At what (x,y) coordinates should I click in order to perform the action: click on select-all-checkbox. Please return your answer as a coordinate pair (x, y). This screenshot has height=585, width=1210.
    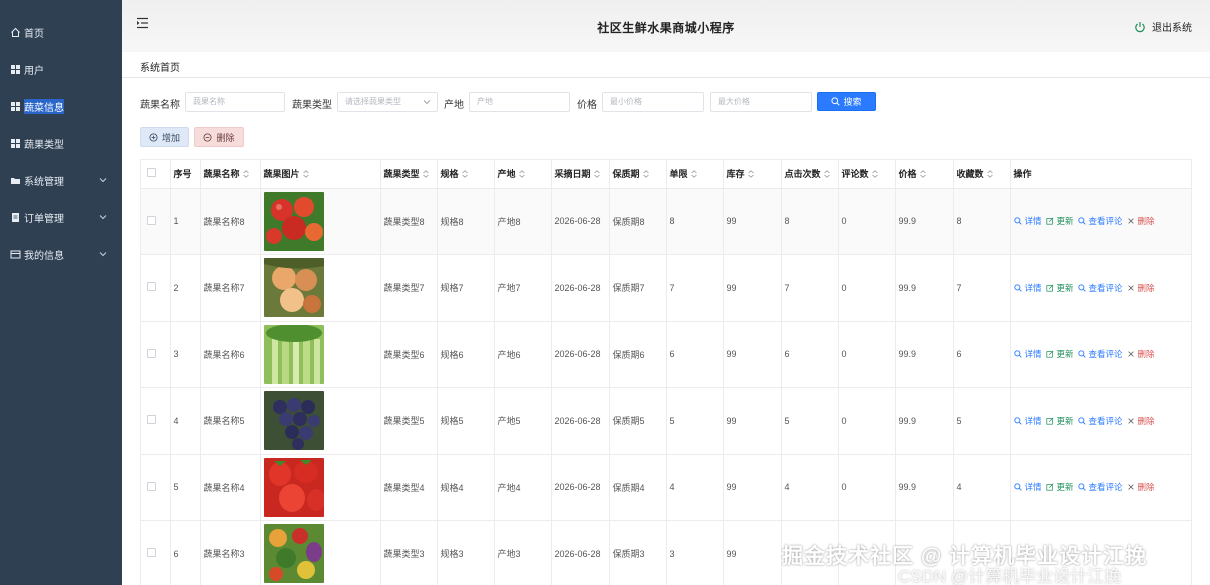
    Looking at the image, I should click on (151, 173).